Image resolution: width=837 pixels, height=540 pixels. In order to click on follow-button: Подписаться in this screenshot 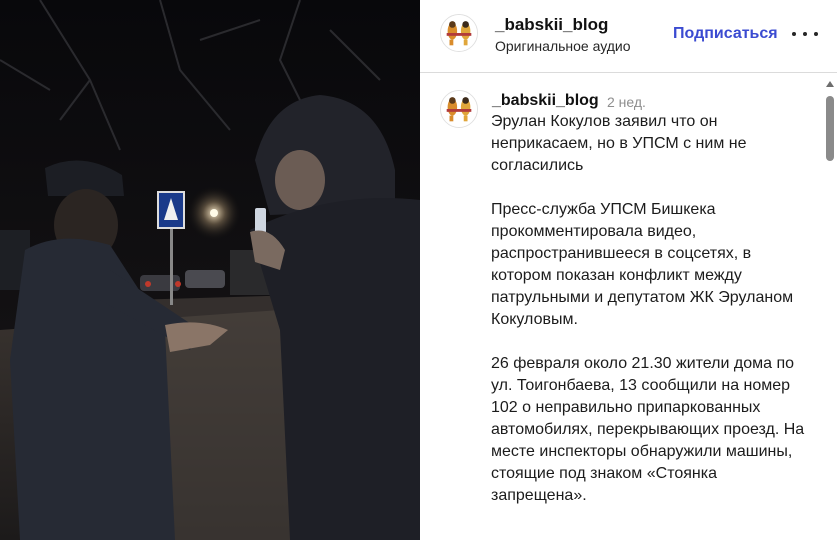, I will do `click(725, 34)`.